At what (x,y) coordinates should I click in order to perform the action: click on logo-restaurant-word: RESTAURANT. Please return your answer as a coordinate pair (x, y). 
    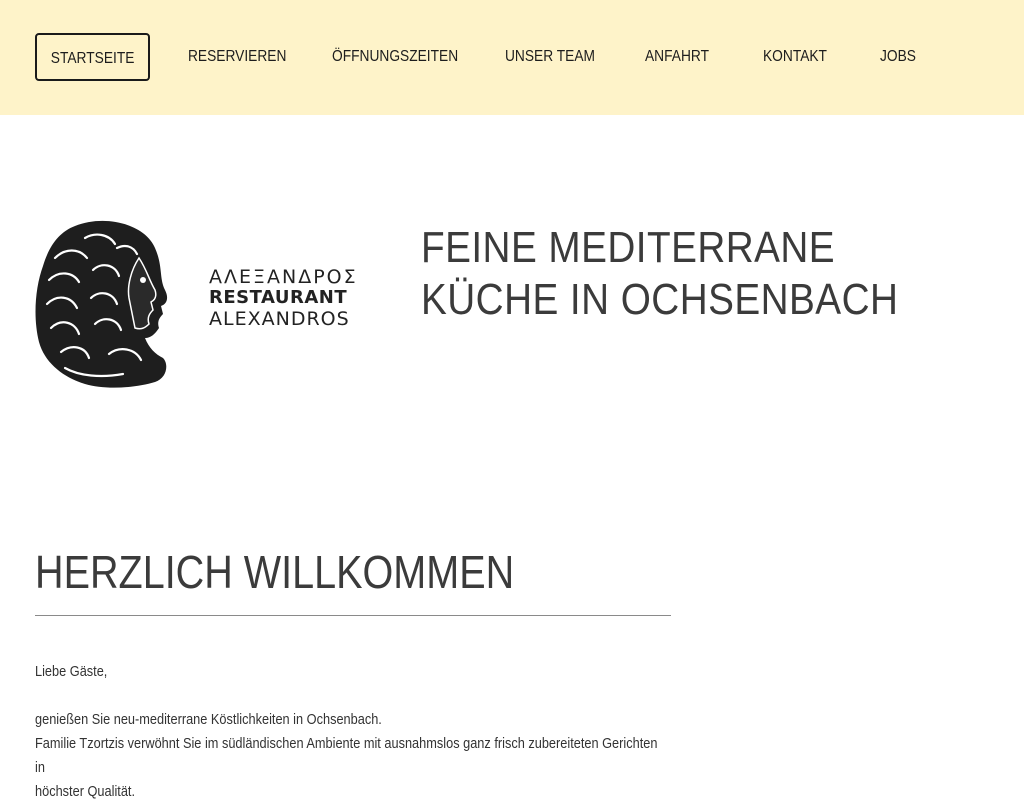
    Looking at the image, I should click on (278, 297).